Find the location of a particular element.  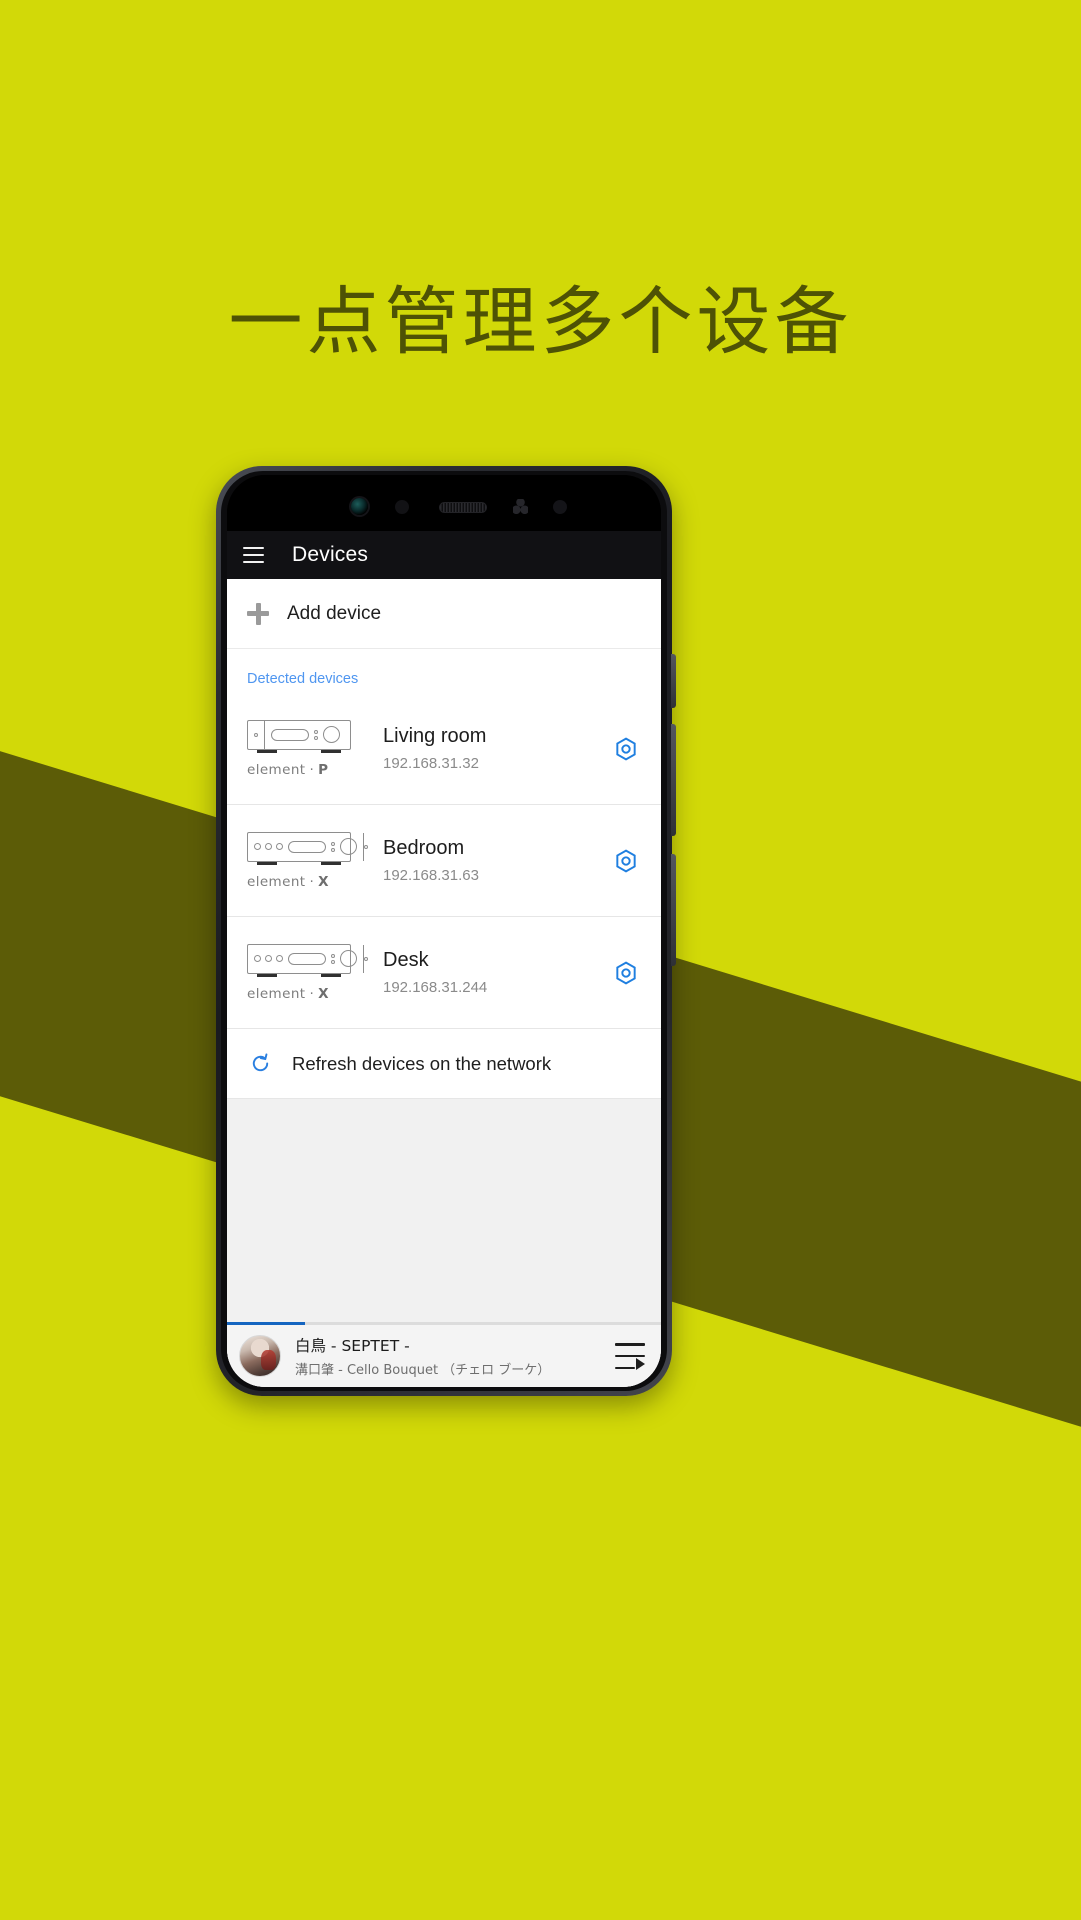

hamburger-menu-icon is located at coordinates (253, 555).